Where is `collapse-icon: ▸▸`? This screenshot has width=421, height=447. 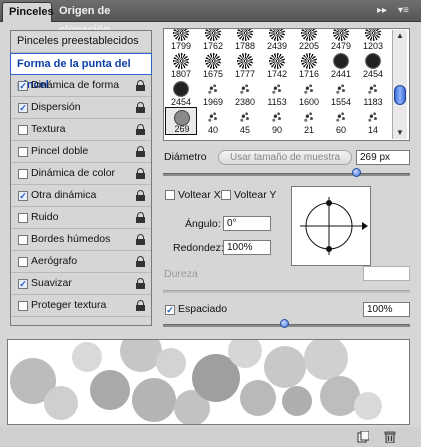
collapse-icon: ▸▸ is located at coordinates (382, 11).